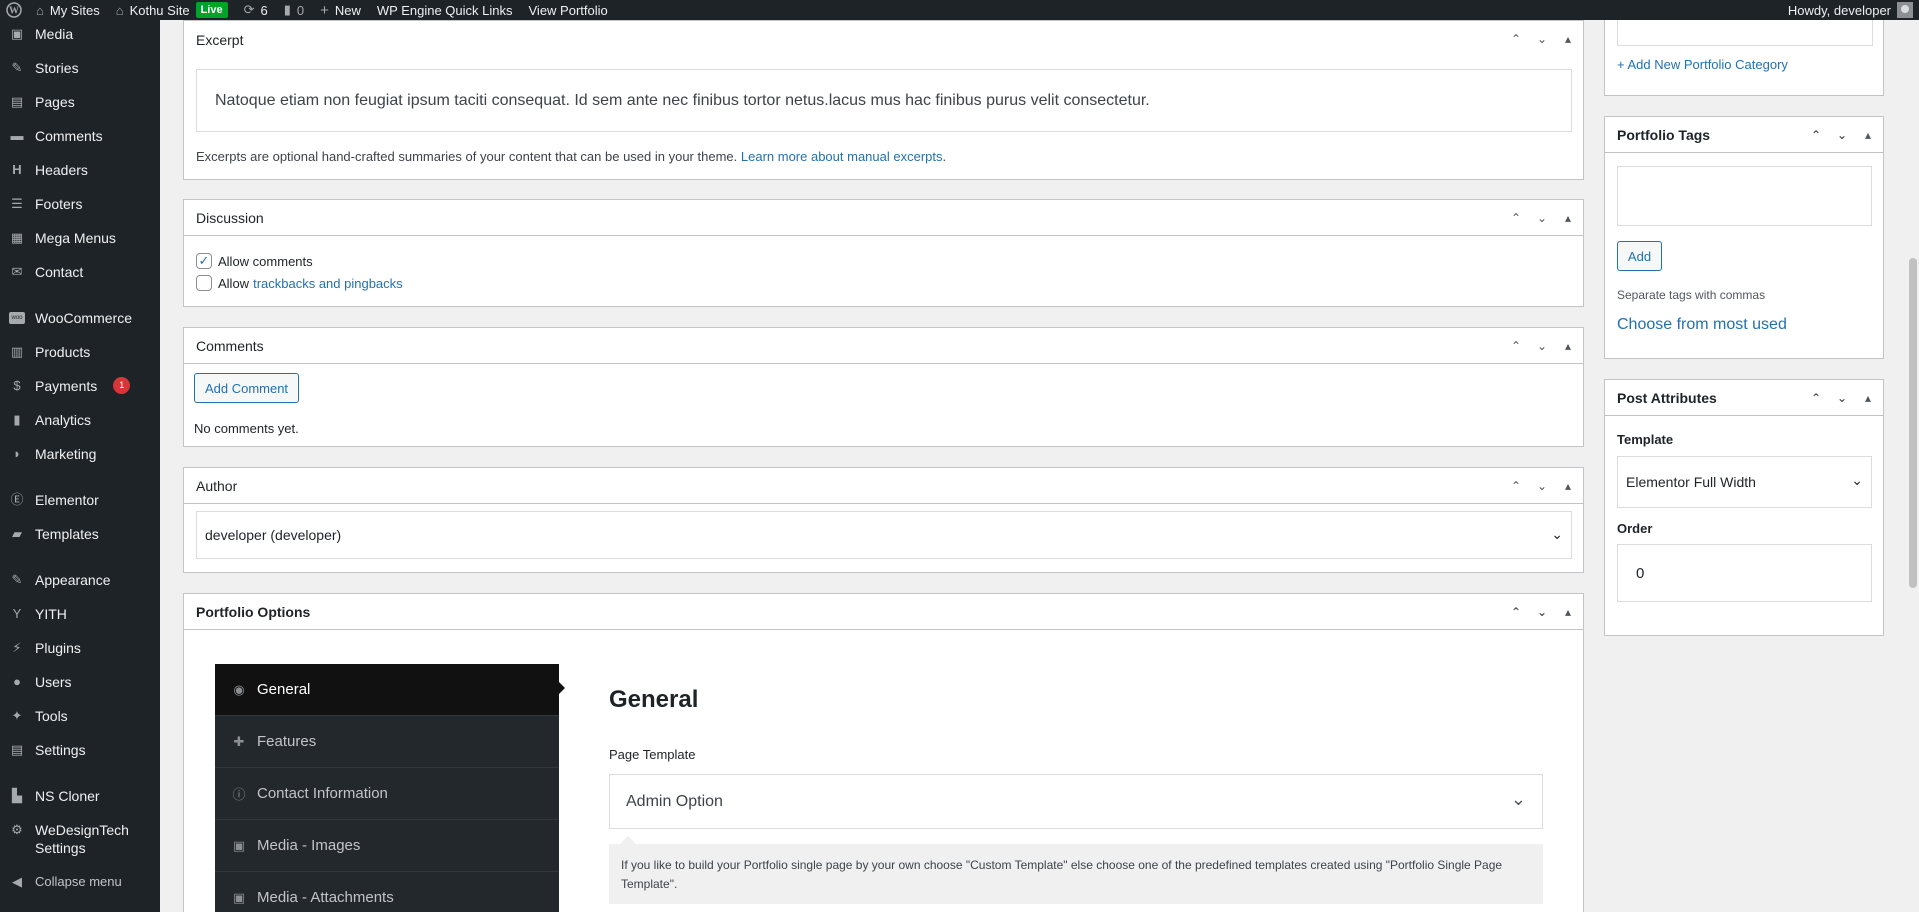  Describe the element at coordinates (172, 10) in the screenshot. I see `site-name-menu: ⌂ Kothu Site Live` at that location.